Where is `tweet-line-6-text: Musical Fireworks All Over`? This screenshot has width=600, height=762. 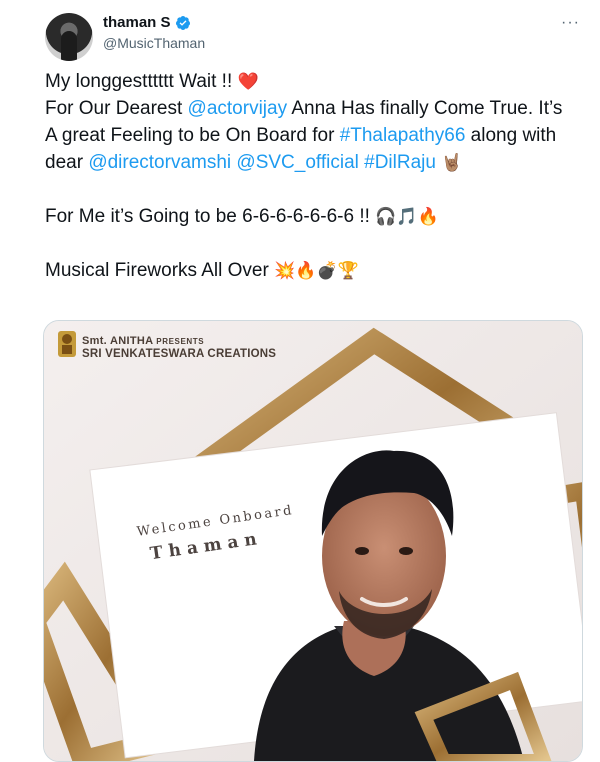
tweet-line-6-text: Musical Fireworks All Over is located at coordinates (160, 270).